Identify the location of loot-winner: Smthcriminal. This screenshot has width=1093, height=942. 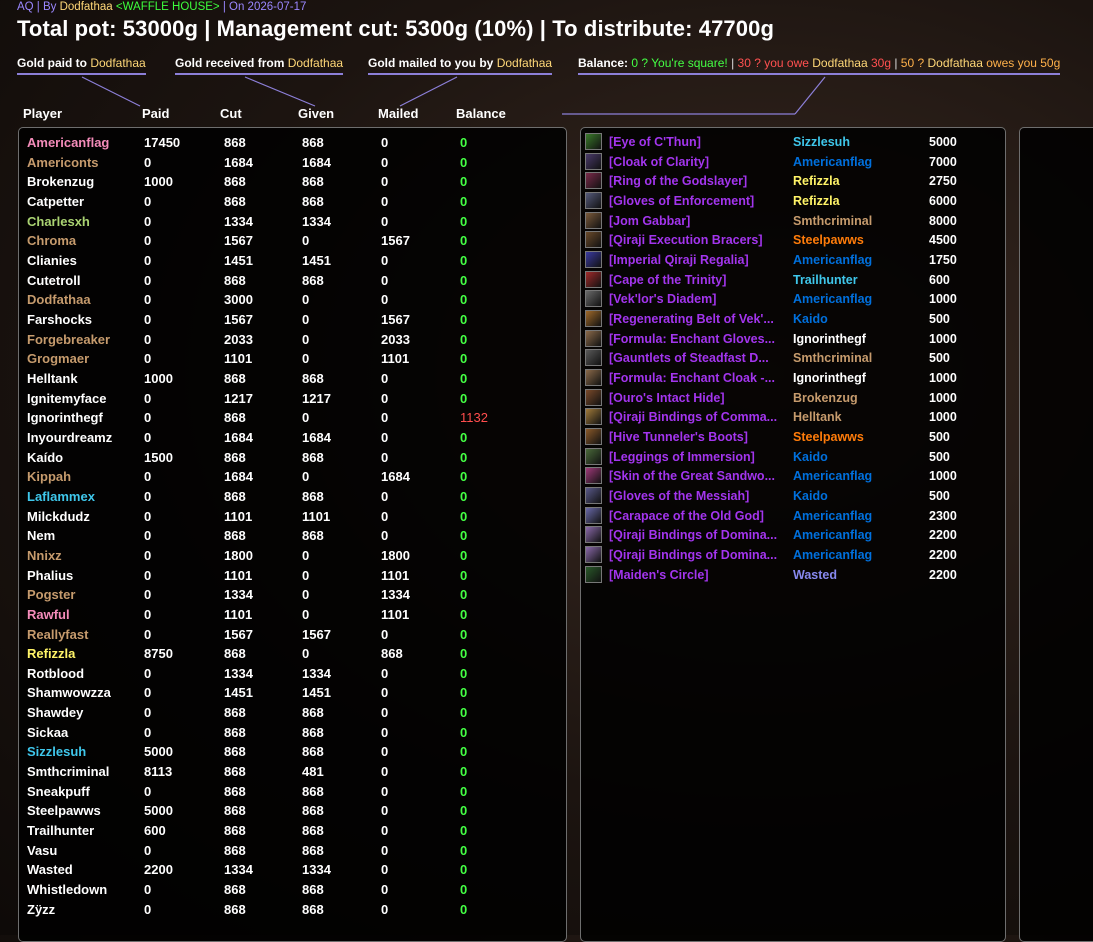
(833, 358).